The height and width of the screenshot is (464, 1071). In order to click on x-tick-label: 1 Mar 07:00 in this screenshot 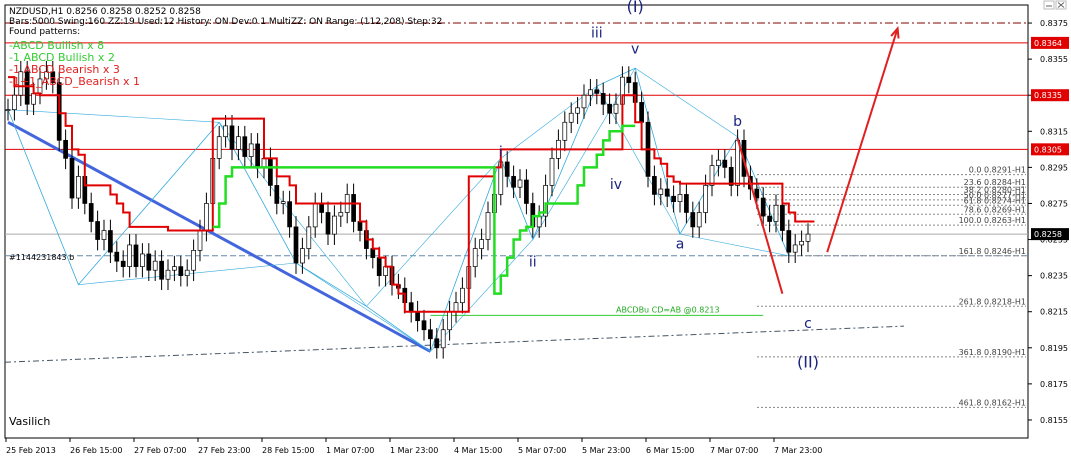, I will do `click(350, 450)`.